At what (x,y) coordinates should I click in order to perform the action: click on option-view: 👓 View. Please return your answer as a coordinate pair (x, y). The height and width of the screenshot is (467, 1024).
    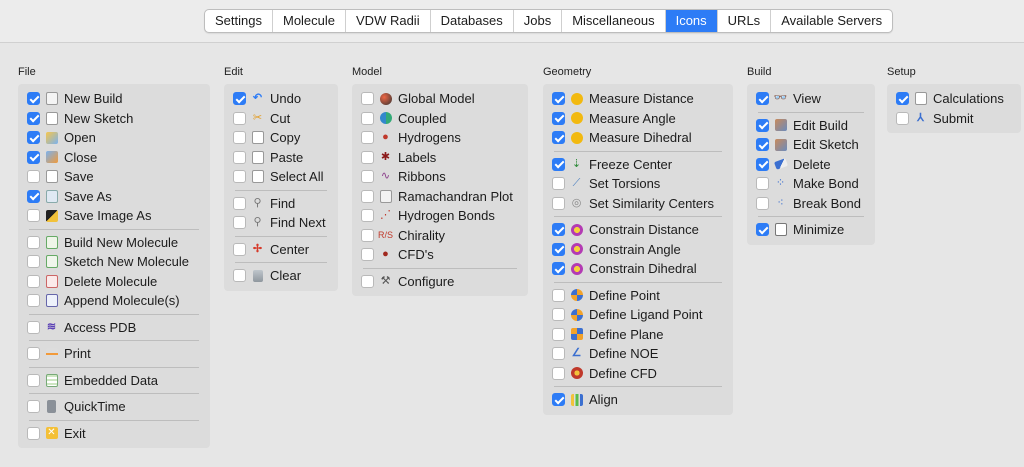
    Looking at the image, I should click on (811, 99).